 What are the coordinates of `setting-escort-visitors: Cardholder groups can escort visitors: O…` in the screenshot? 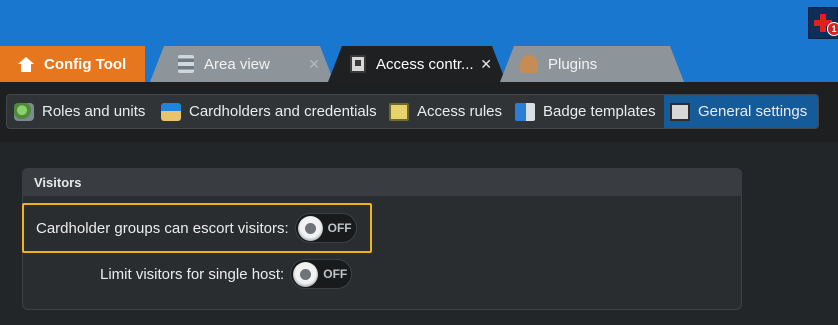 It's located at (197, 228).